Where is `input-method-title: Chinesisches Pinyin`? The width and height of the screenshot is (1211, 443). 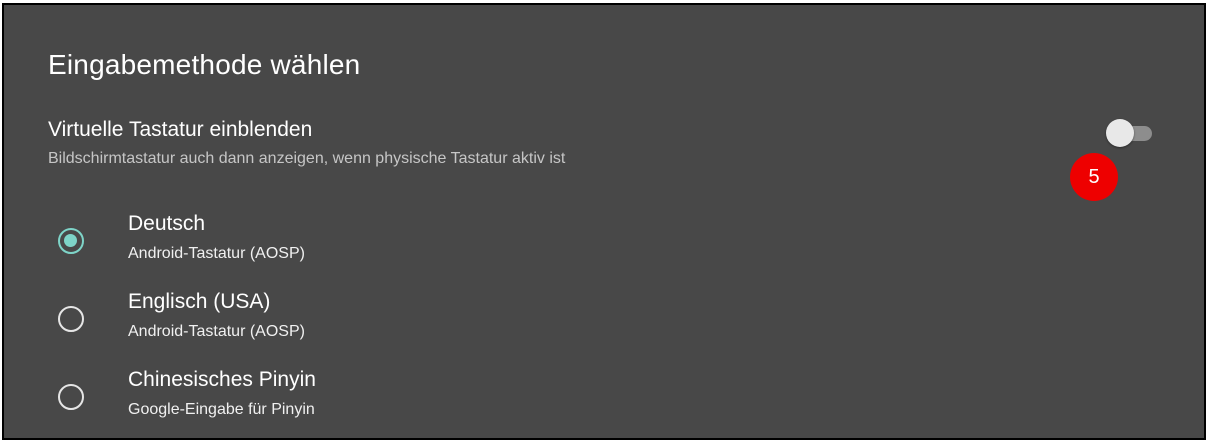
input-method-title: Chinesisches Pinyin is located at coordinates (222, 379).